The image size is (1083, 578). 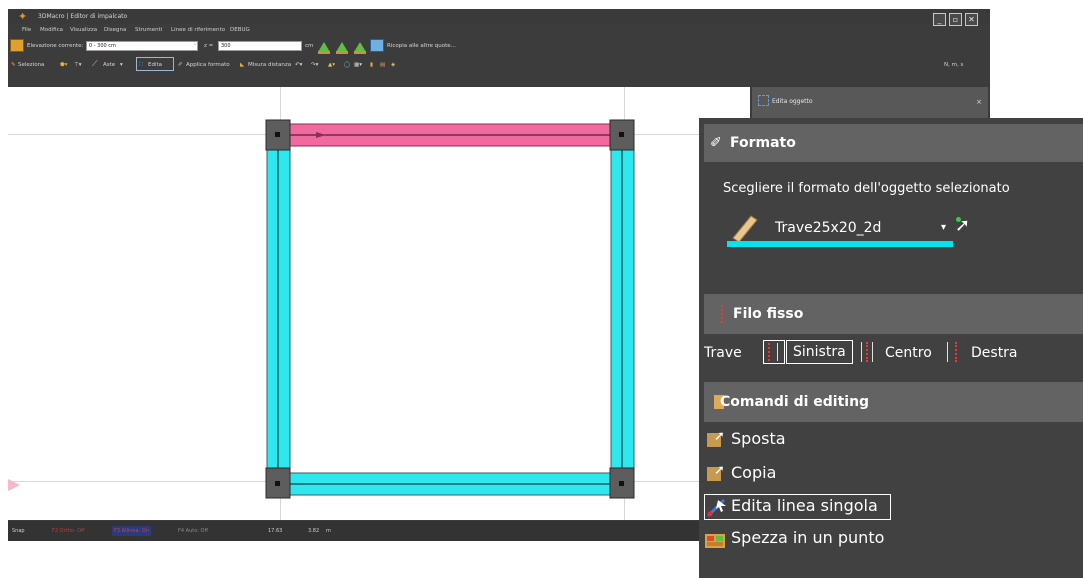 I want to click on grid-icon: ▦▾, so click(x=358, y=65).